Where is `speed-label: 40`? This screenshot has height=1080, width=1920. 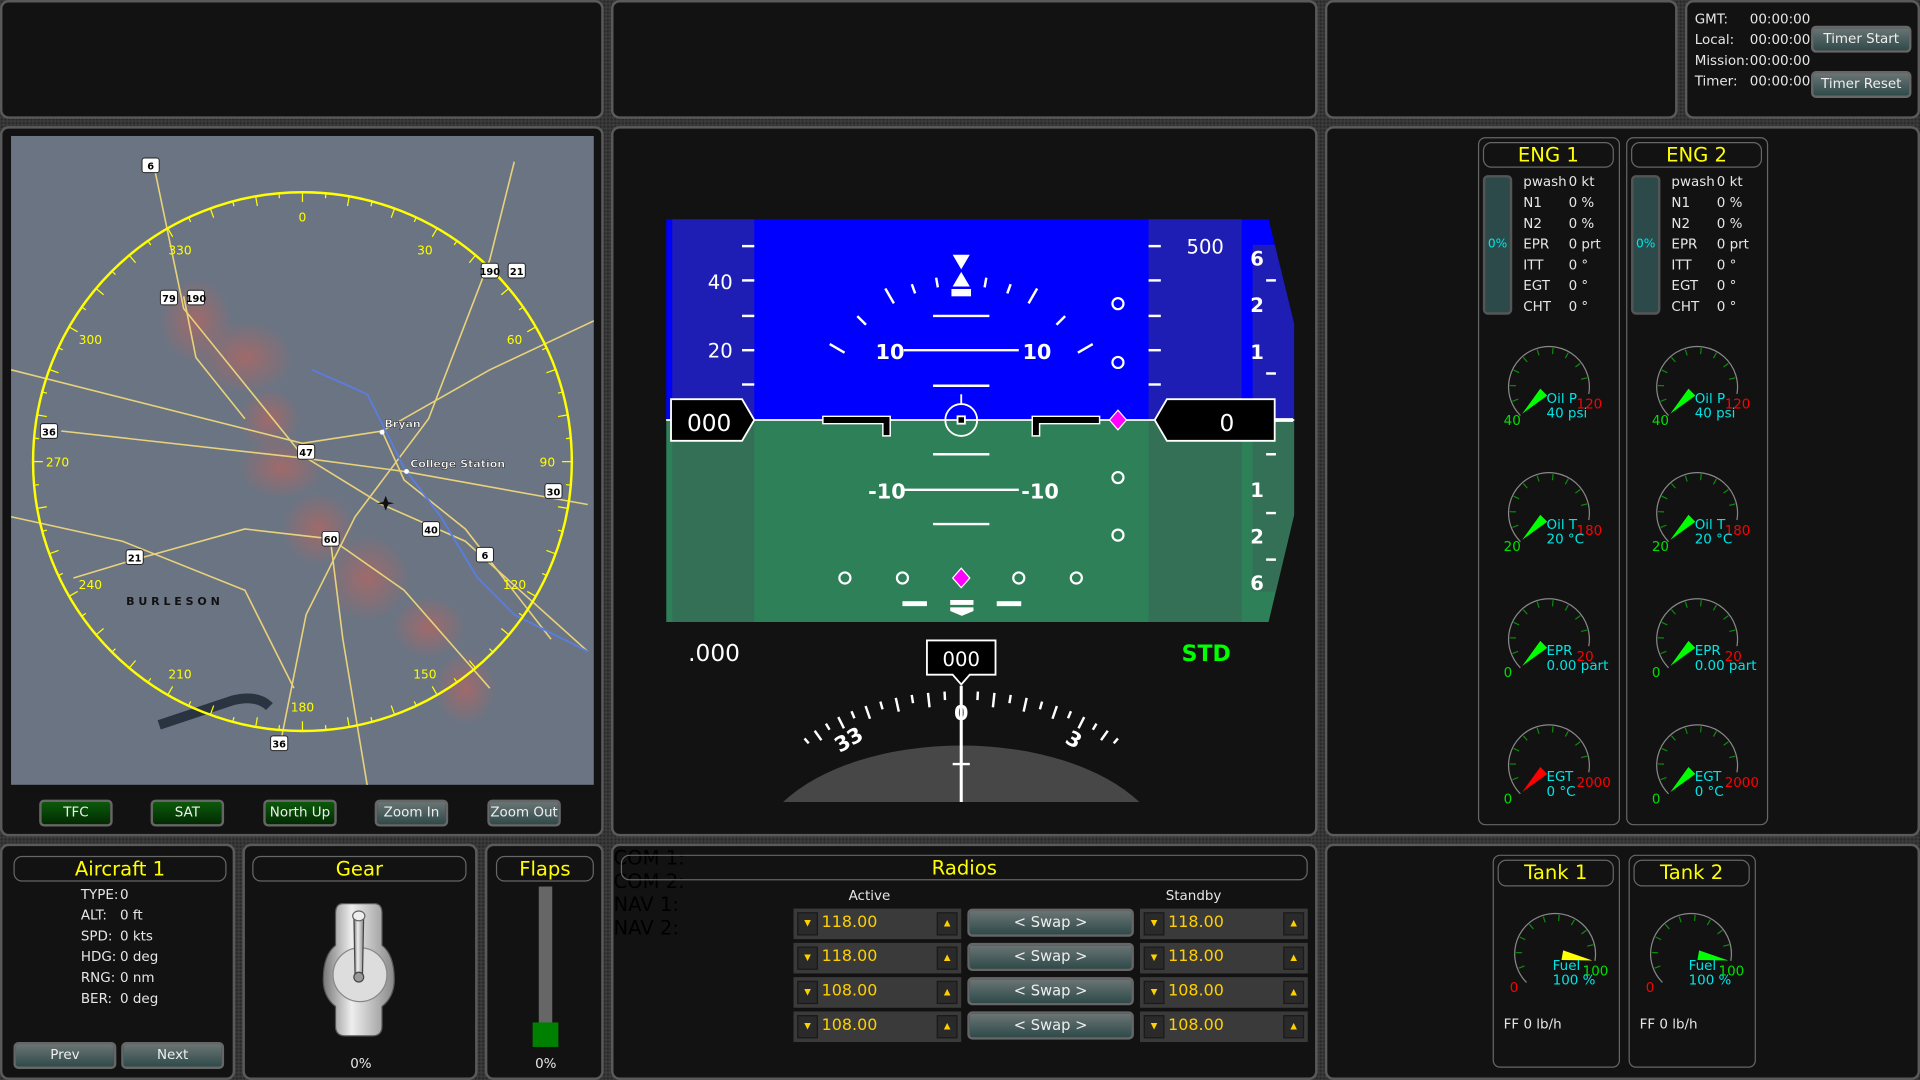
speed-label: 40 is located at coordinates (720, 282).